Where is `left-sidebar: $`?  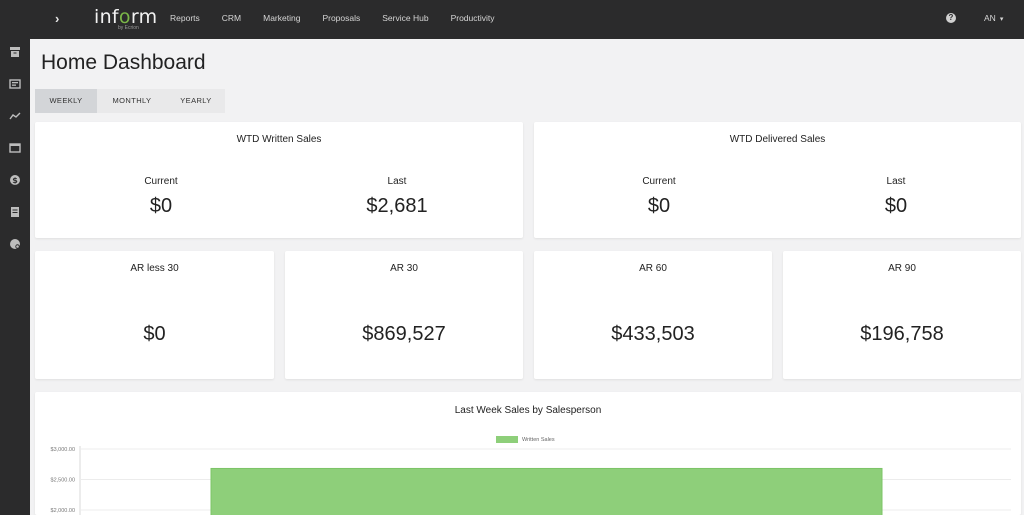
left-sidebar: $ is located at coordinates (15, 277).